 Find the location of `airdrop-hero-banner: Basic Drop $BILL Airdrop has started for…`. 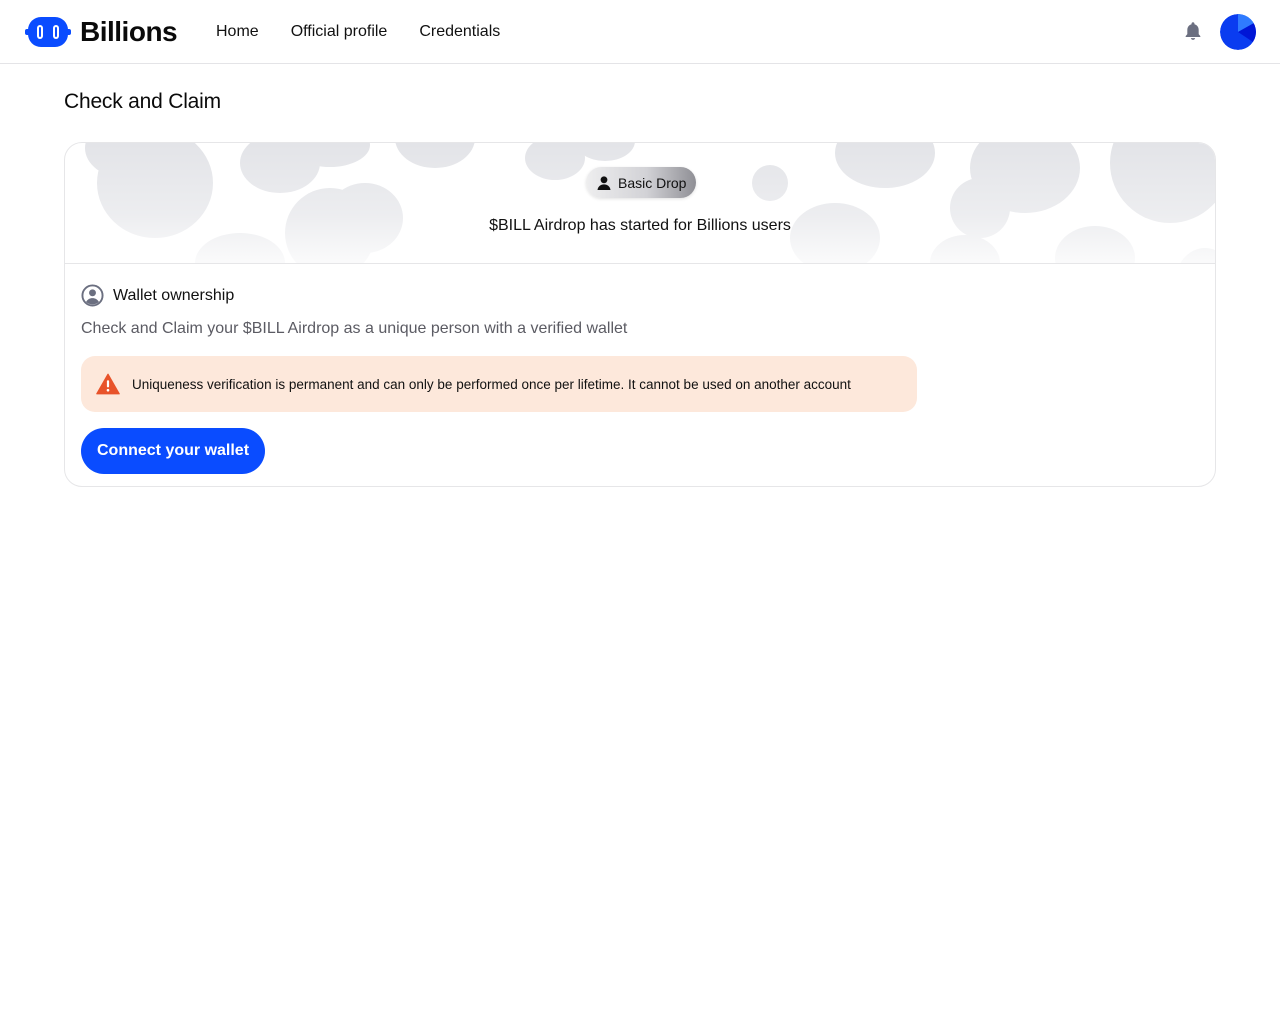

airdrop-hero-banner: Basic Drop $BILL Airdrop has started for… is located at coordinates (640, 203).